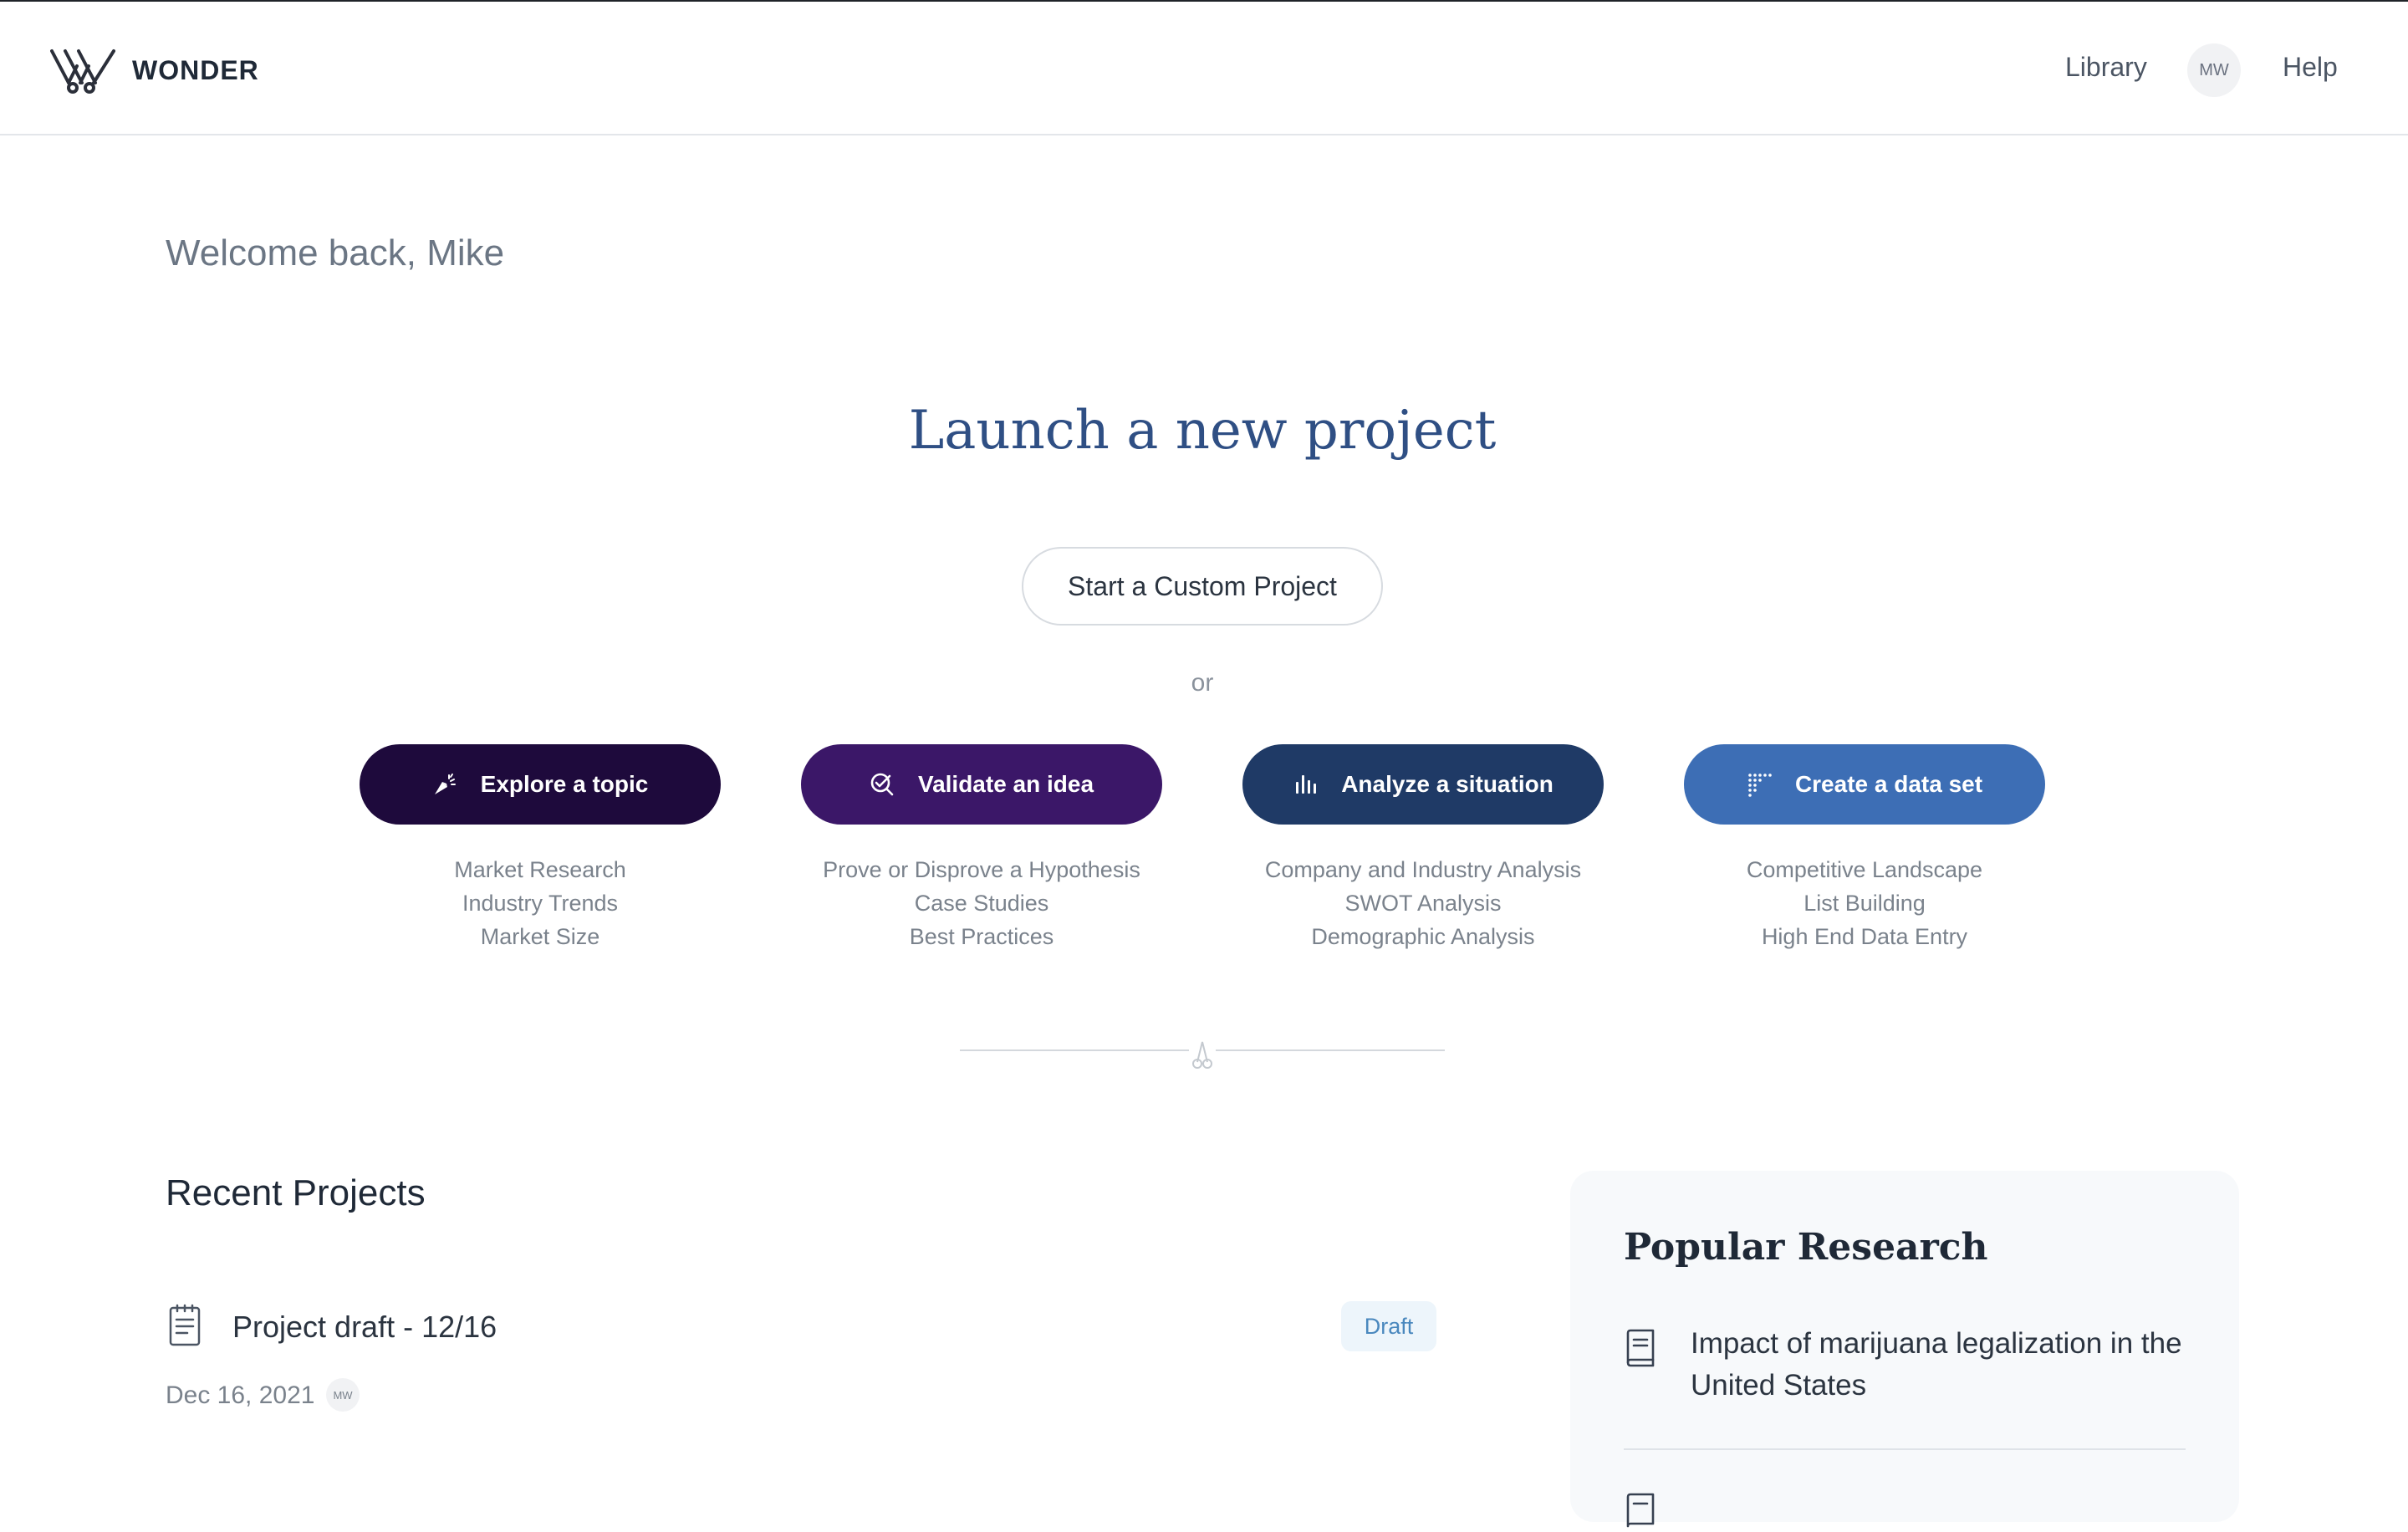 Image resolution: width=2408 pixels, height=1532 pixels. I want to click on document-icon, so click(185, 1325).